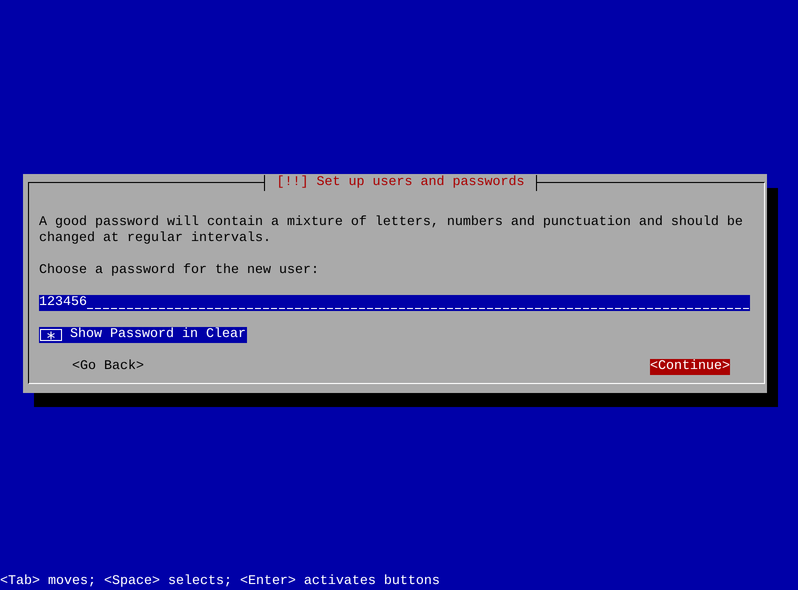 This screenshot has height=590, width=798. What do you see at coordinates (220, 582) in the screenshot?
I see `status-bar-hint: <Tab> moves; <Space> selects; <Enter> activates buttons` at bounding box center [220, 582].